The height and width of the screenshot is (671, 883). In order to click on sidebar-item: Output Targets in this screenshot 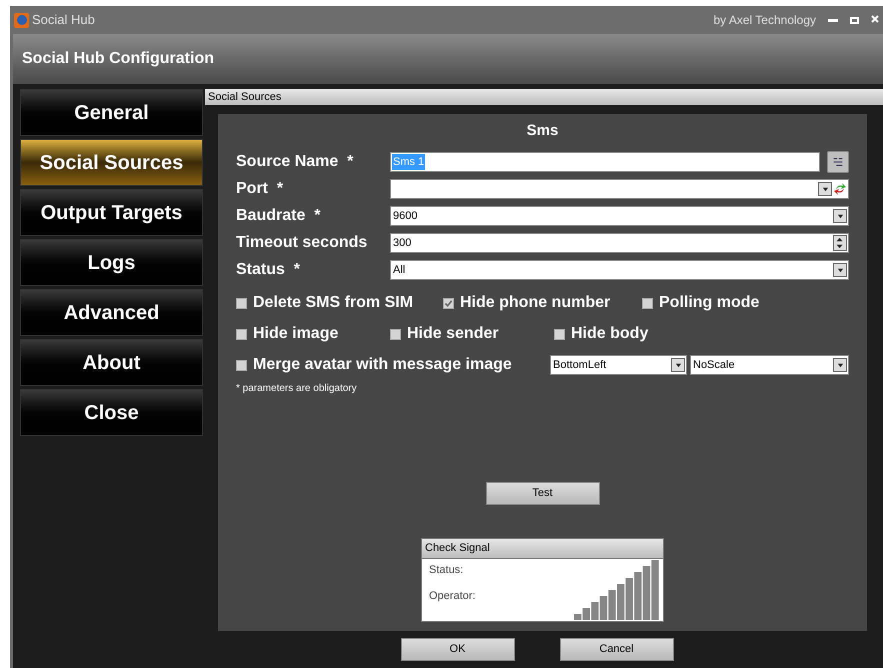, I will do `click(111, 212)`.